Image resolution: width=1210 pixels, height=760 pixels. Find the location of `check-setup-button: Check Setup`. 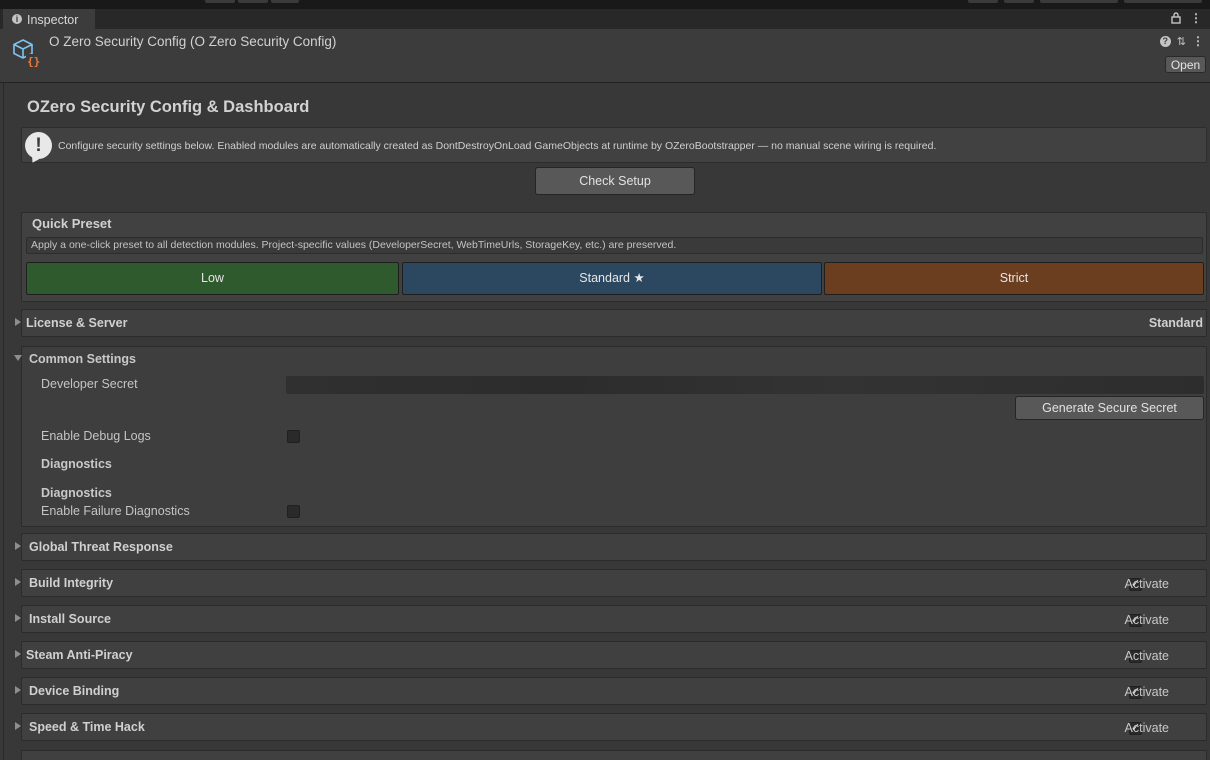

check-setup-button: Check Setup is located at coordinates (615, 181).